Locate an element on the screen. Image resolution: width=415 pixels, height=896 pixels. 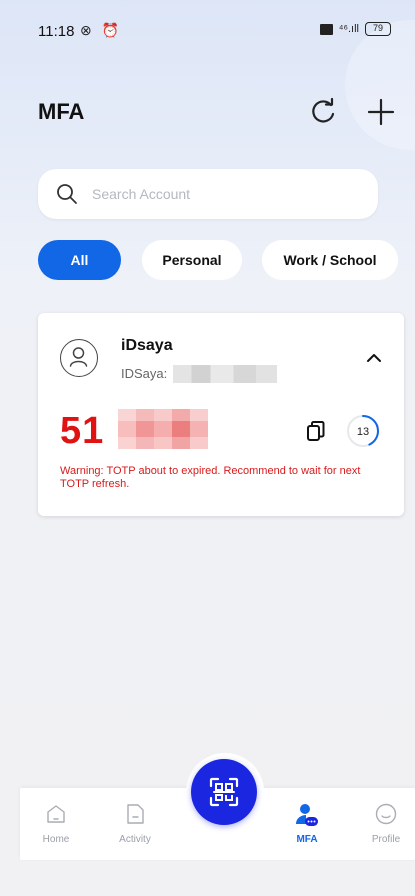
plus-icon is located at coordinates (381, 112).